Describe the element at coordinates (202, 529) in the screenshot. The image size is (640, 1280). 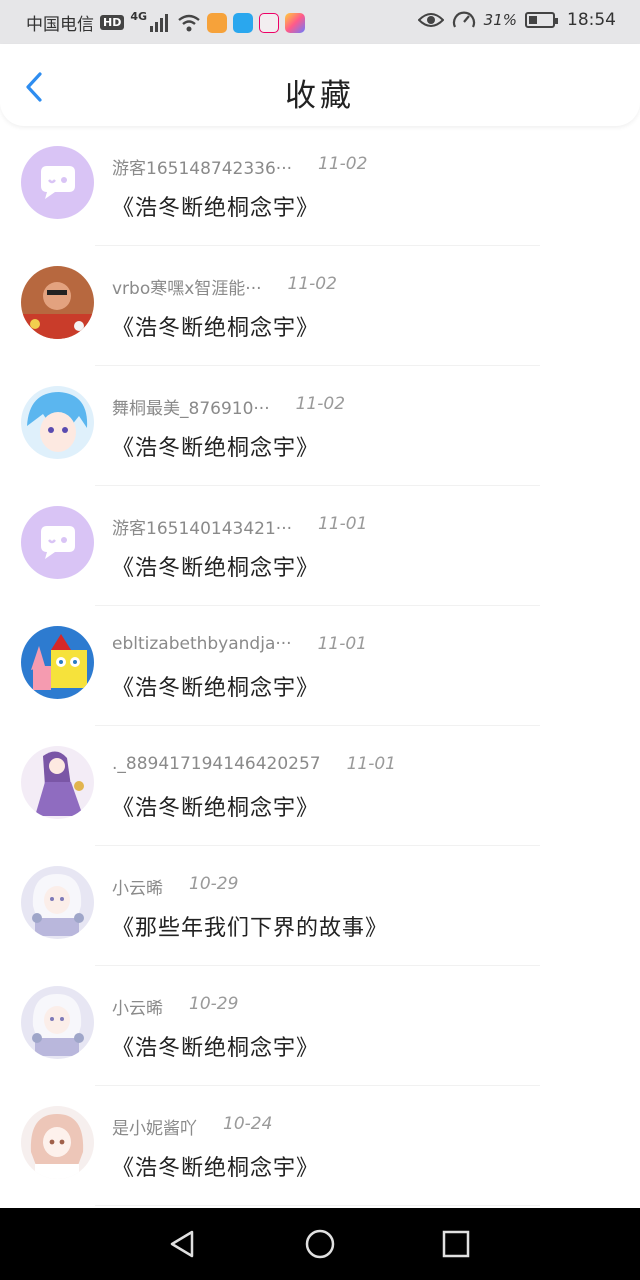
I see `username: 游客165140143421···` at that location.